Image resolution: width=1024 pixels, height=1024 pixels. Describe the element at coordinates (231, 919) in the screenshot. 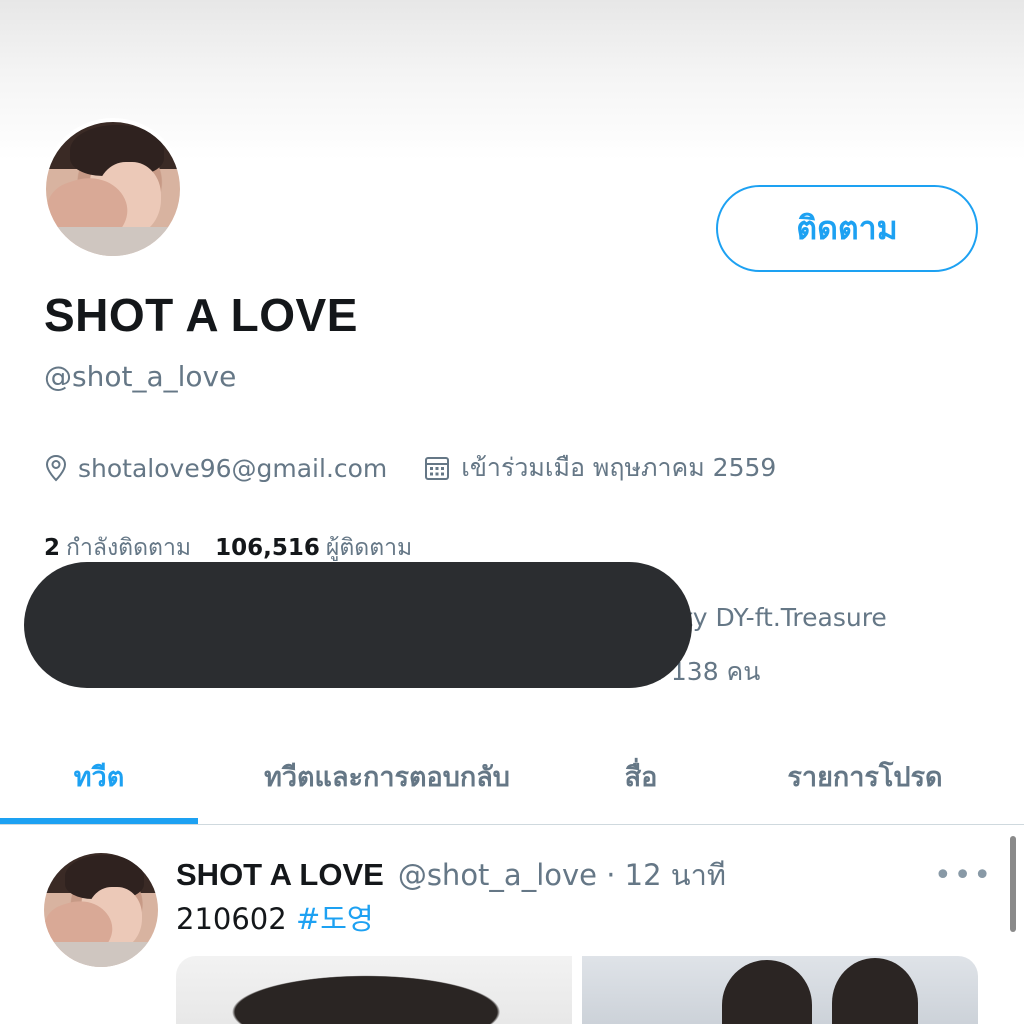

I see `tweet-body: 210602` at that location.